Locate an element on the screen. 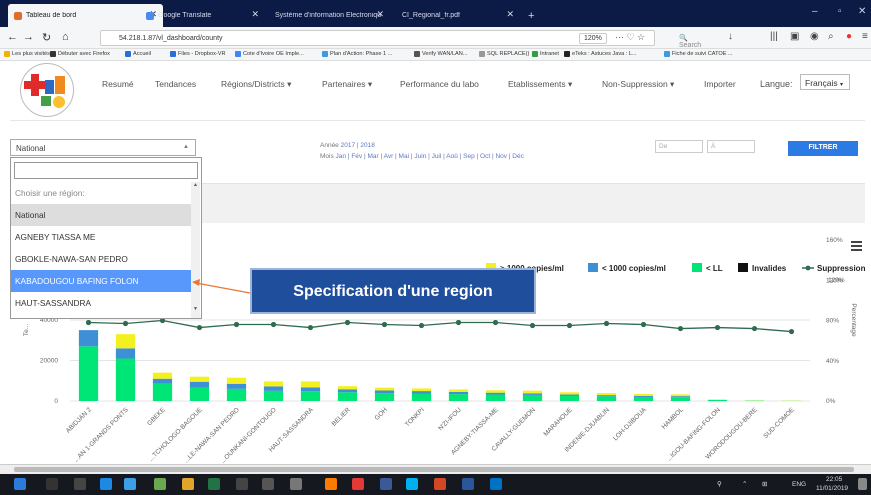 Image resolution: width=871 pixels, height=495 pixels. os-taskbar: ⚲ ⌃ ⊞ ENG 22:05 11/01/2019 is located at coordinates (435, 484).